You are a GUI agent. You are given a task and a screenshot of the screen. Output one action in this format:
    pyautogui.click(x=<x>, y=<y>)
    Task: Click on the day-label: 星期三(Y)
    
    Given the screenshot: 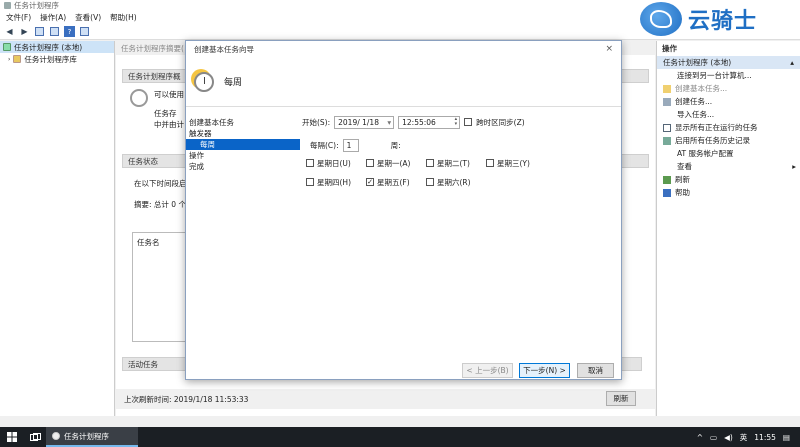 What is the action you would take?
    pyautogui.click(x=513, y=163)
    